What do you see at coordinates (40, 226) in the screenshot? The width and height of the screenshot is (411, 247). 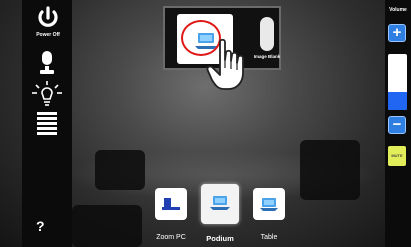 I see `help-button: ?` at bounding box center [40, 226].